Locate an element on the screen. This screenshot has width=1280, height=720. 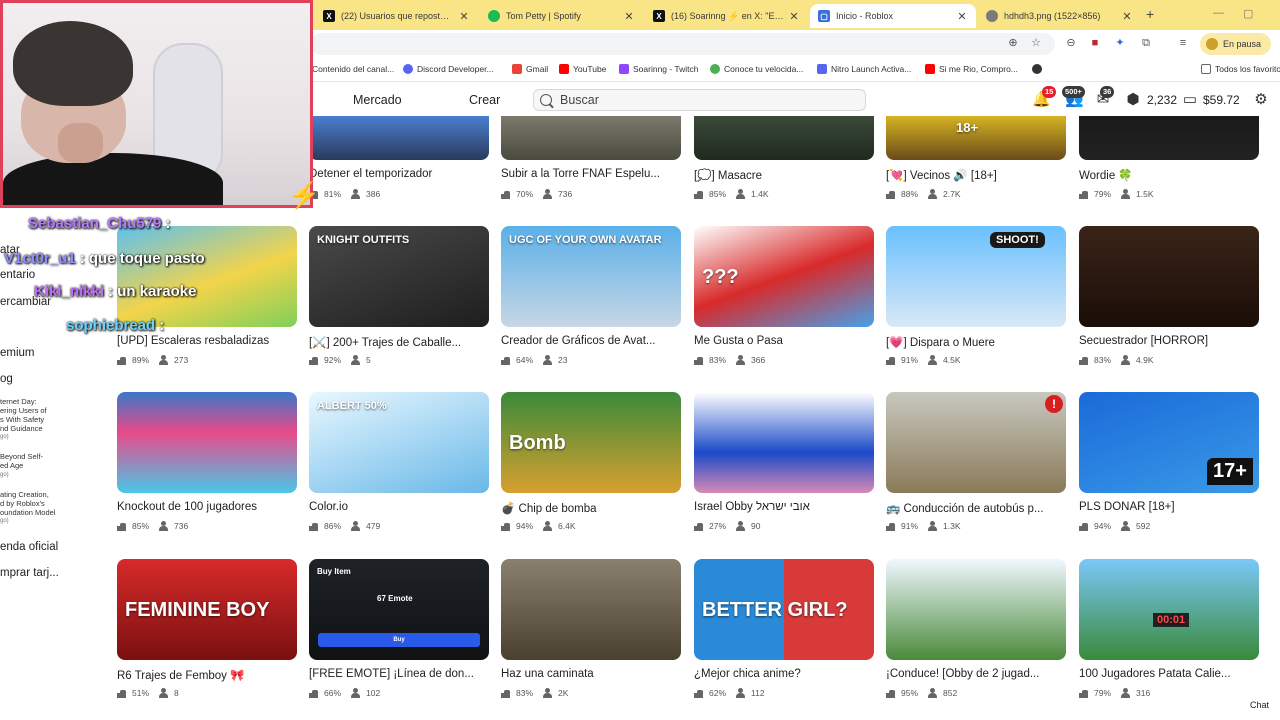
game-stats: 83% 4.9K is located at coordinates (1116, 360).